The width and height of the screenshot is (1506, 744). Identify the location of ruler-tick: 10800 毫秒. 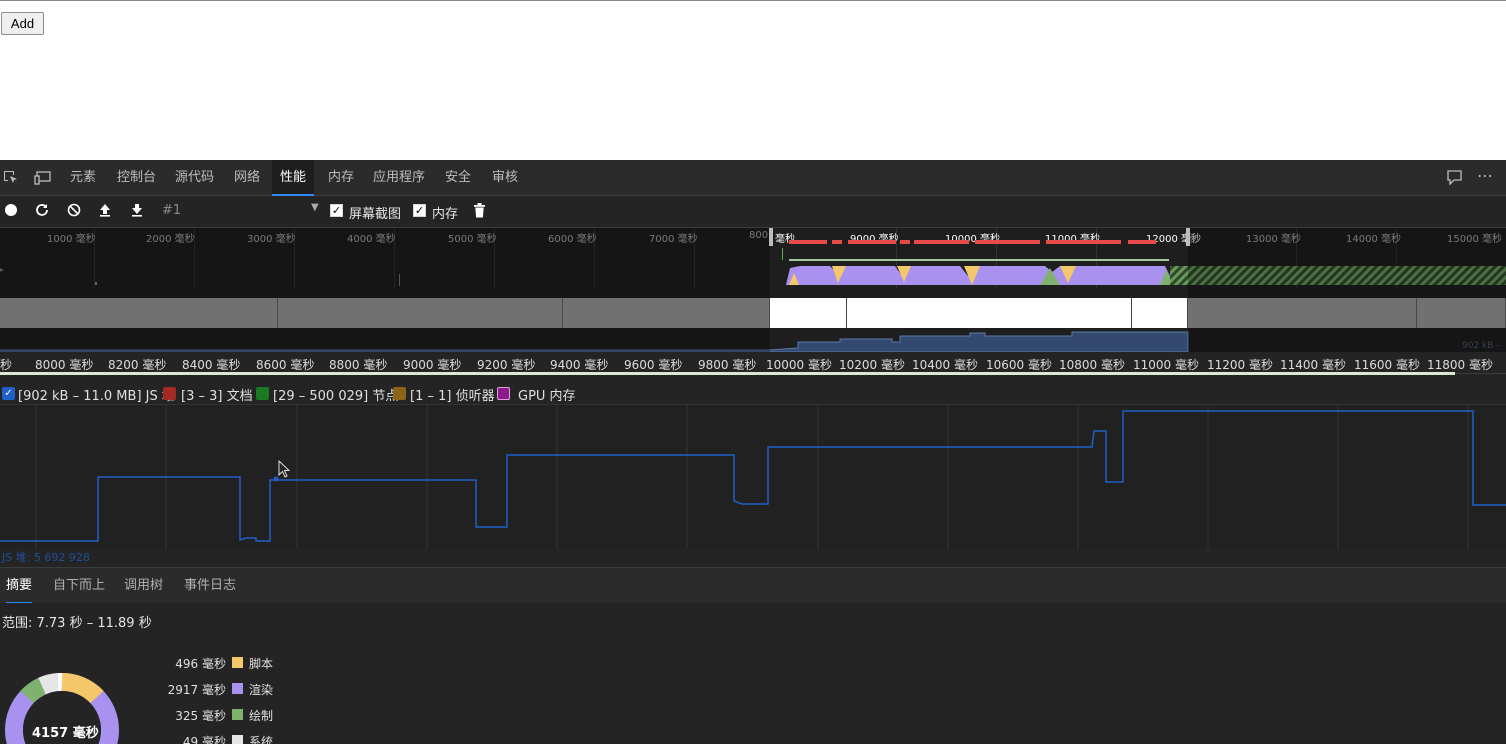
(1092, 365).